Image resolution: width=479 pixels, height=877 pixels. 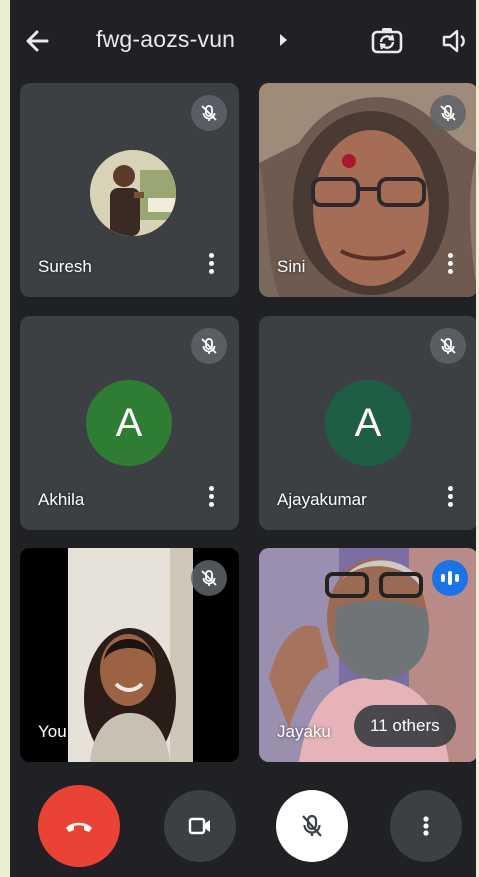 What do you see at coordinates (455, 41) in the screenshot?
I see `speaker-icon` at bounding box center [455, 41].